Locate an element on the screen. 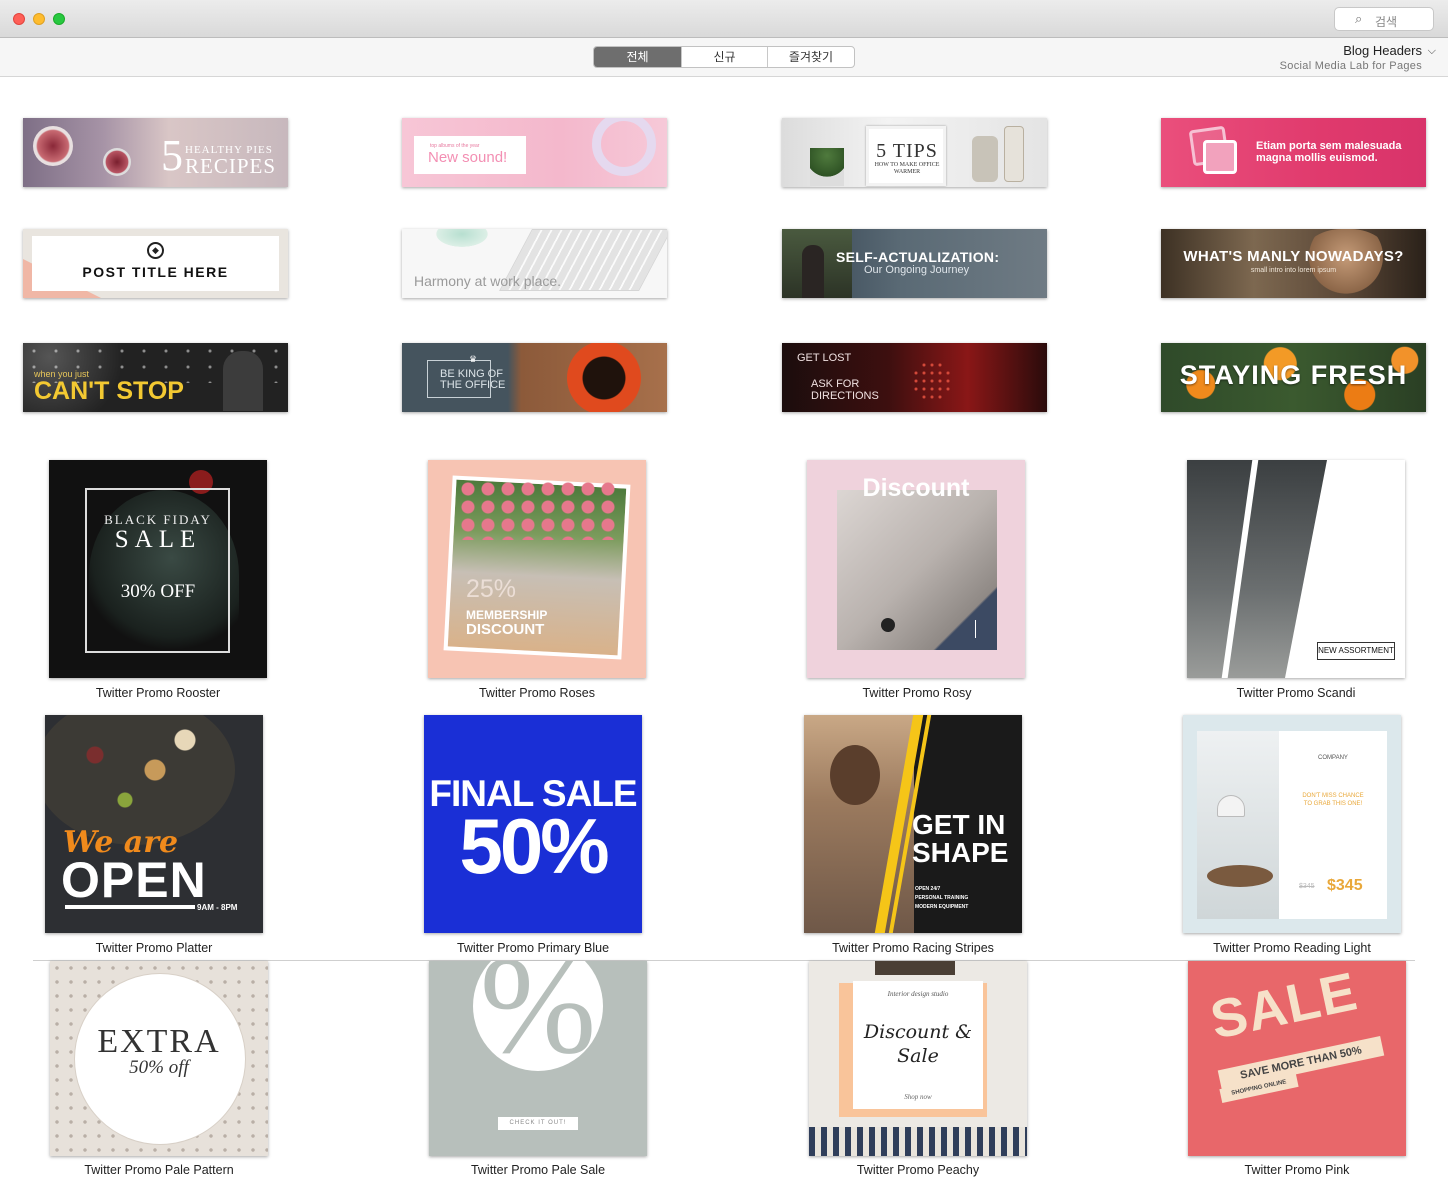 The height and width of the screenshot is (1184, 1448). template-caption: Twitter Promo Scandi is located at coordinates (1296, 693).